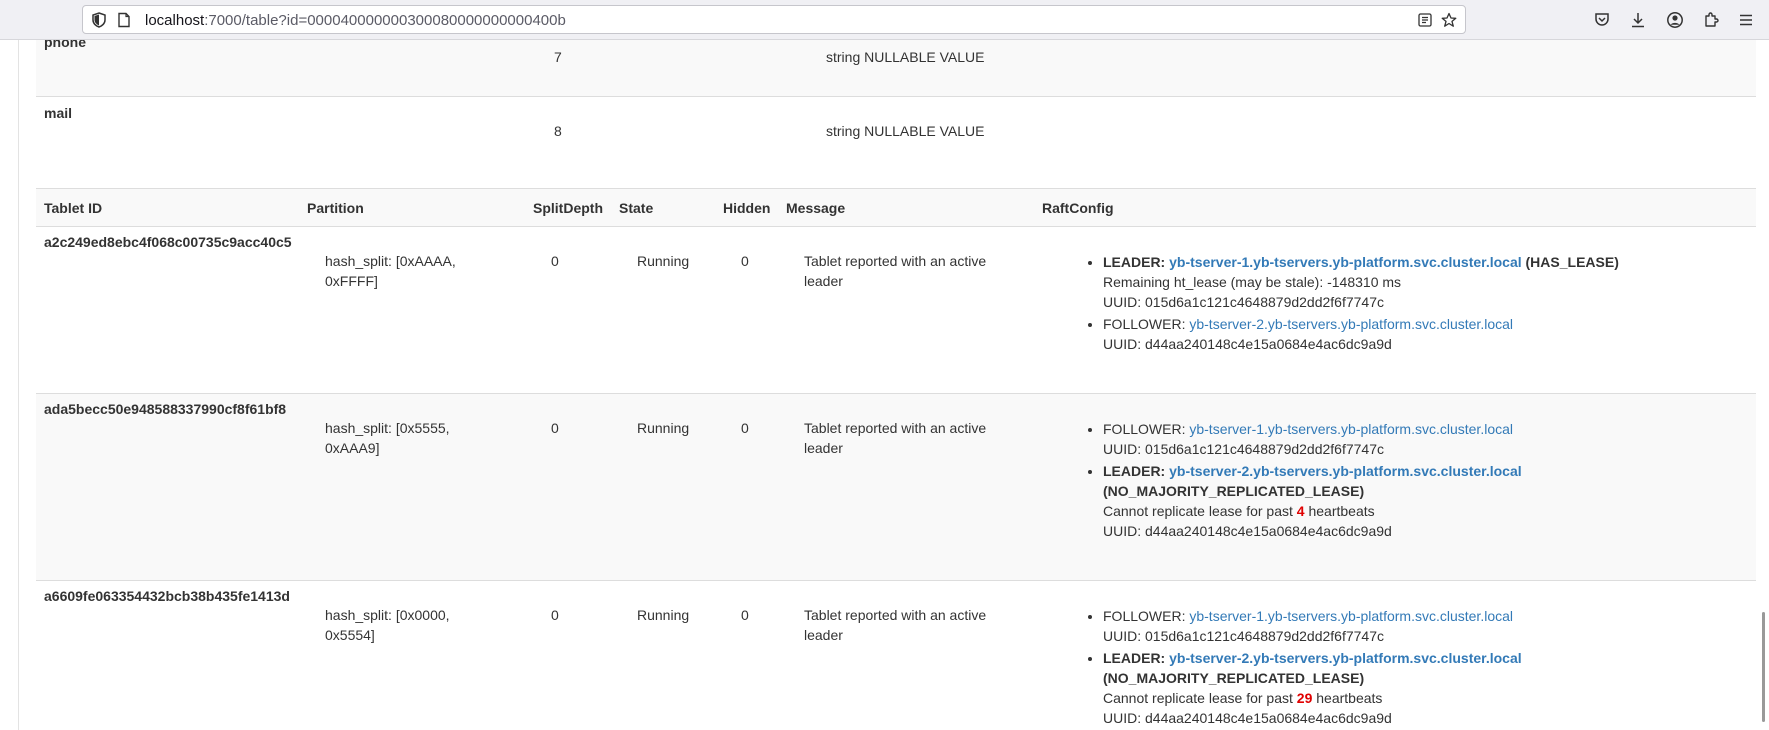 The height and width of the screenshot is (730, 1769). Describe the element at coordinates (1078, 208) in the screenshot. I see `header-raft-config: RaftConfig` at that location.